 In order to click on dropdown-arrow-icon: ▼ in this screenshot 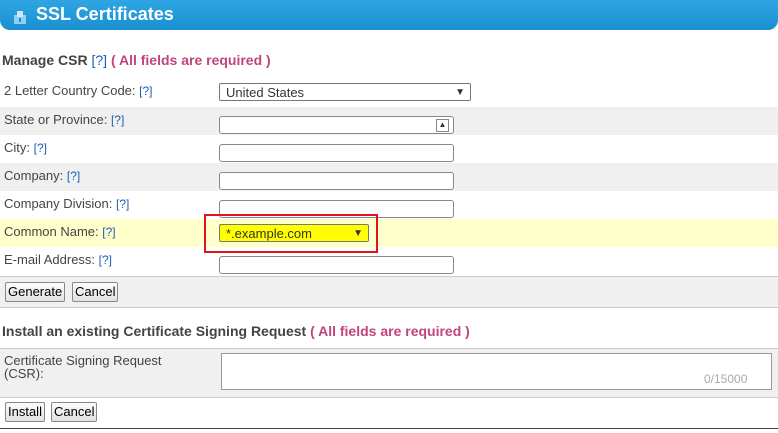, I will do `click(460, 92)`.